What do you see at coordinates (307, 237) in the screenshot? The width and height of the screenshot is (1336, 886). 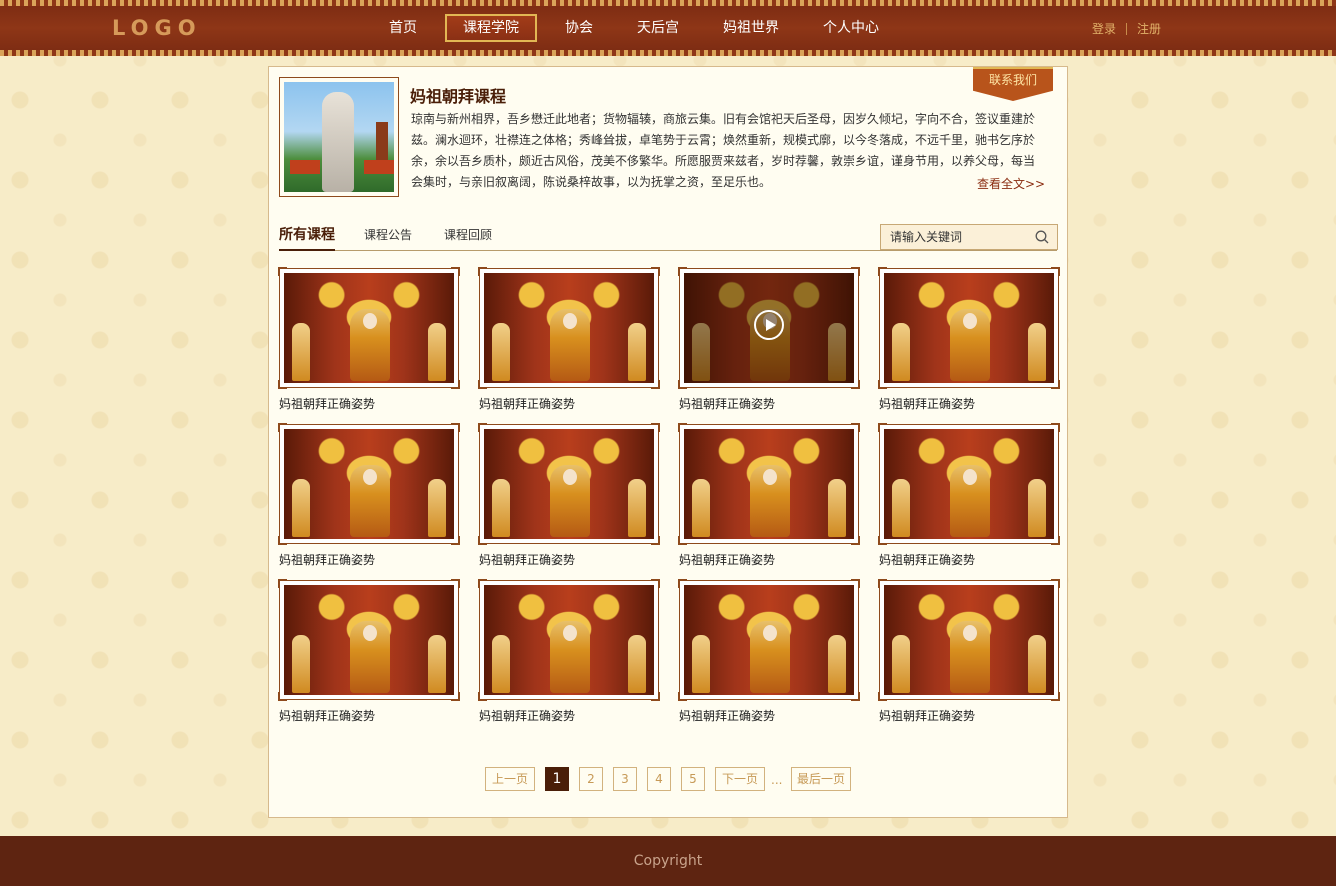 I see `tab-all-courses: 所有课程` at bounding box center [307, 237].